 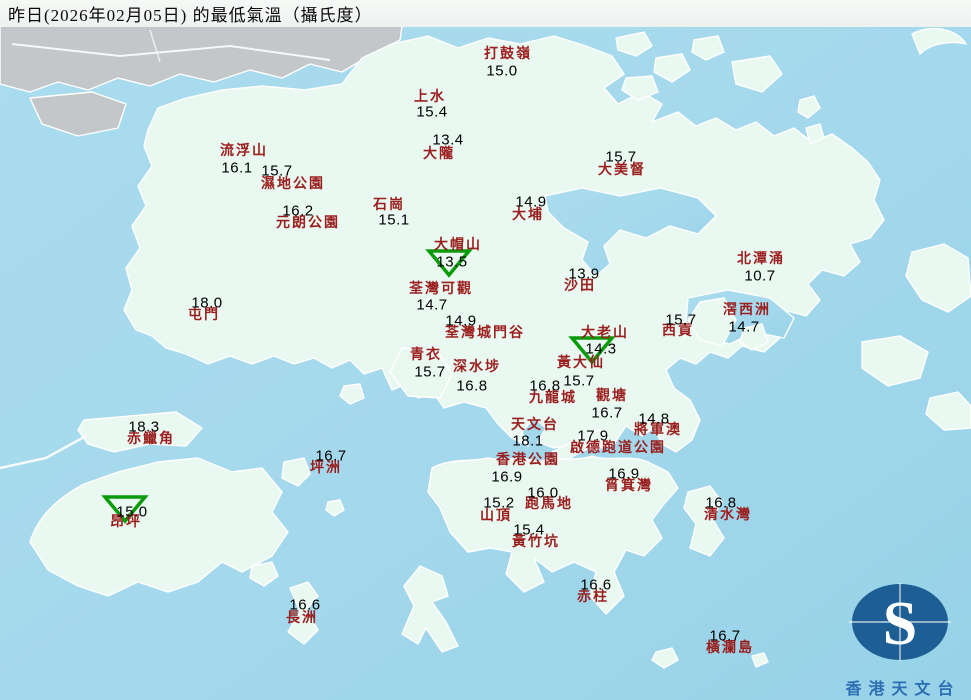 I want to click on logo-s-glyph: S, so click(x=900, y=624).